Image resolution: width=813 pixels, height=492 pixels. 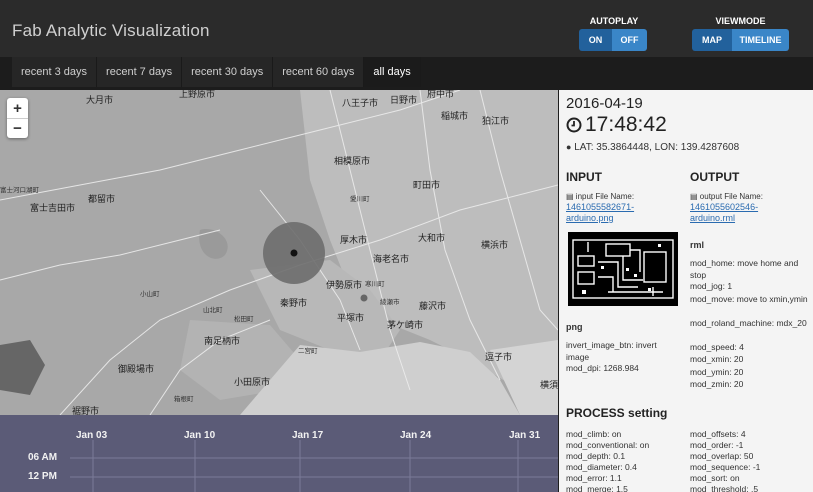 I want to click on input-image-preview, so click(x=623, y=269).